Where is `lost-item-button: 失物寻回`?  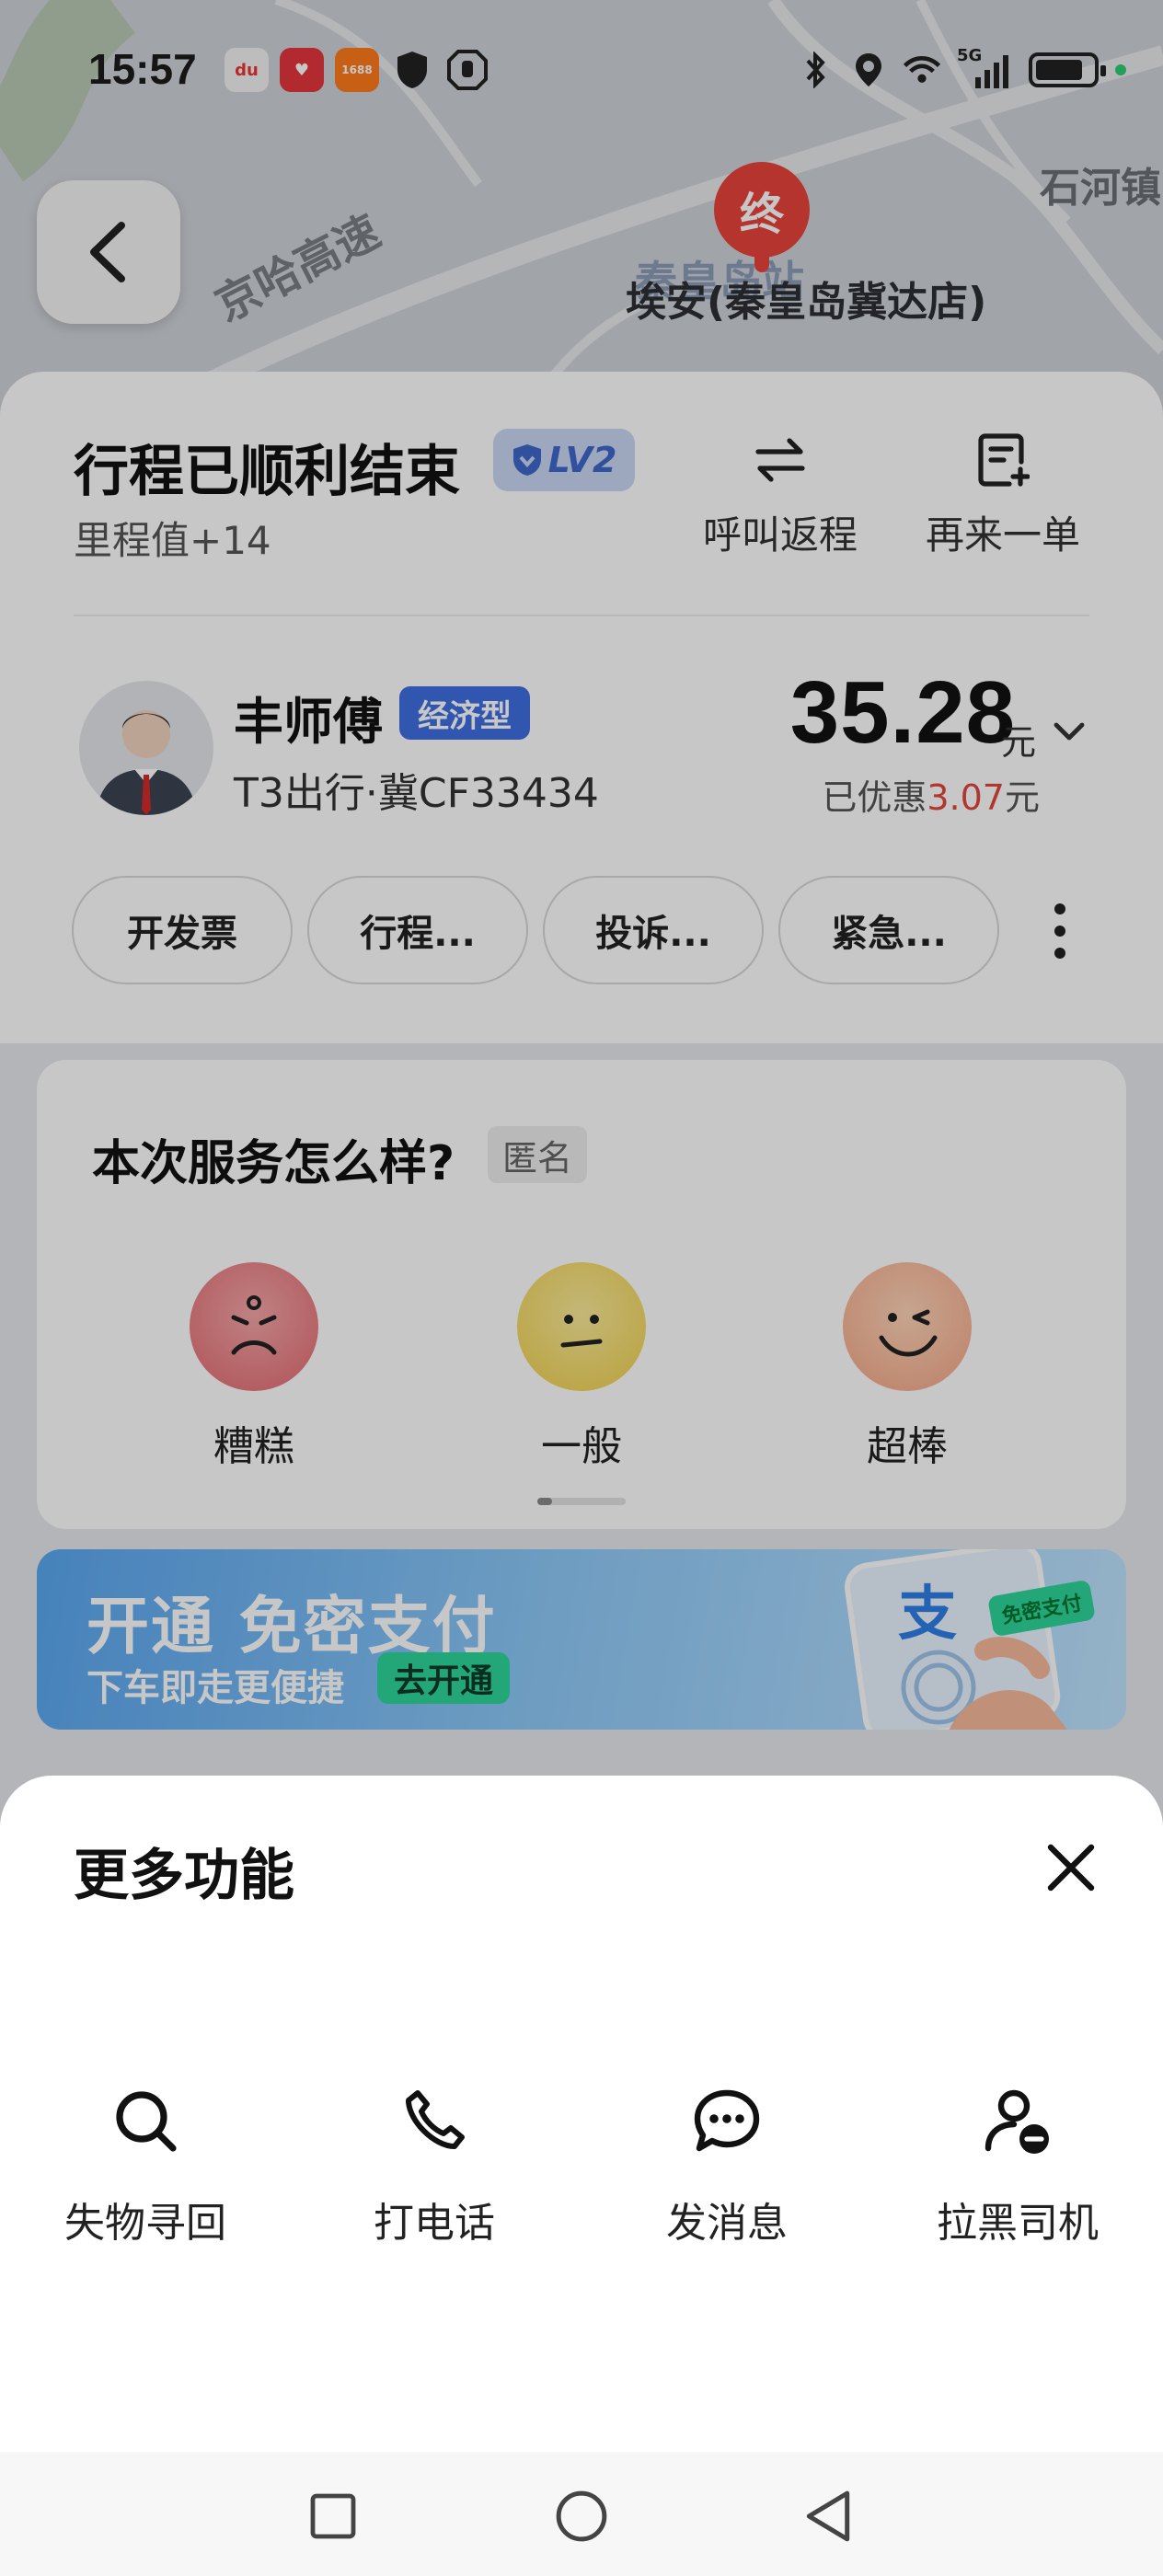 lost-item-button: 失物寻回 is located at coordinates (145, 2163).